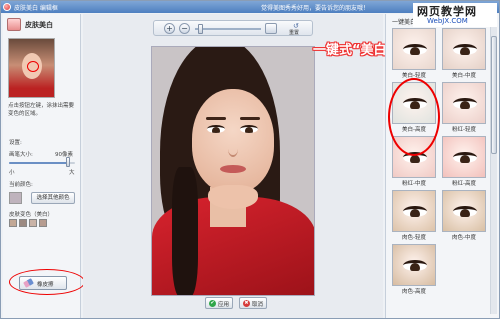 The height and width of the screenshot is (319, 500). Describe the element at coordinates (464, 76) in the screenshot. I see `effect-label: 美白-中度` at that location.